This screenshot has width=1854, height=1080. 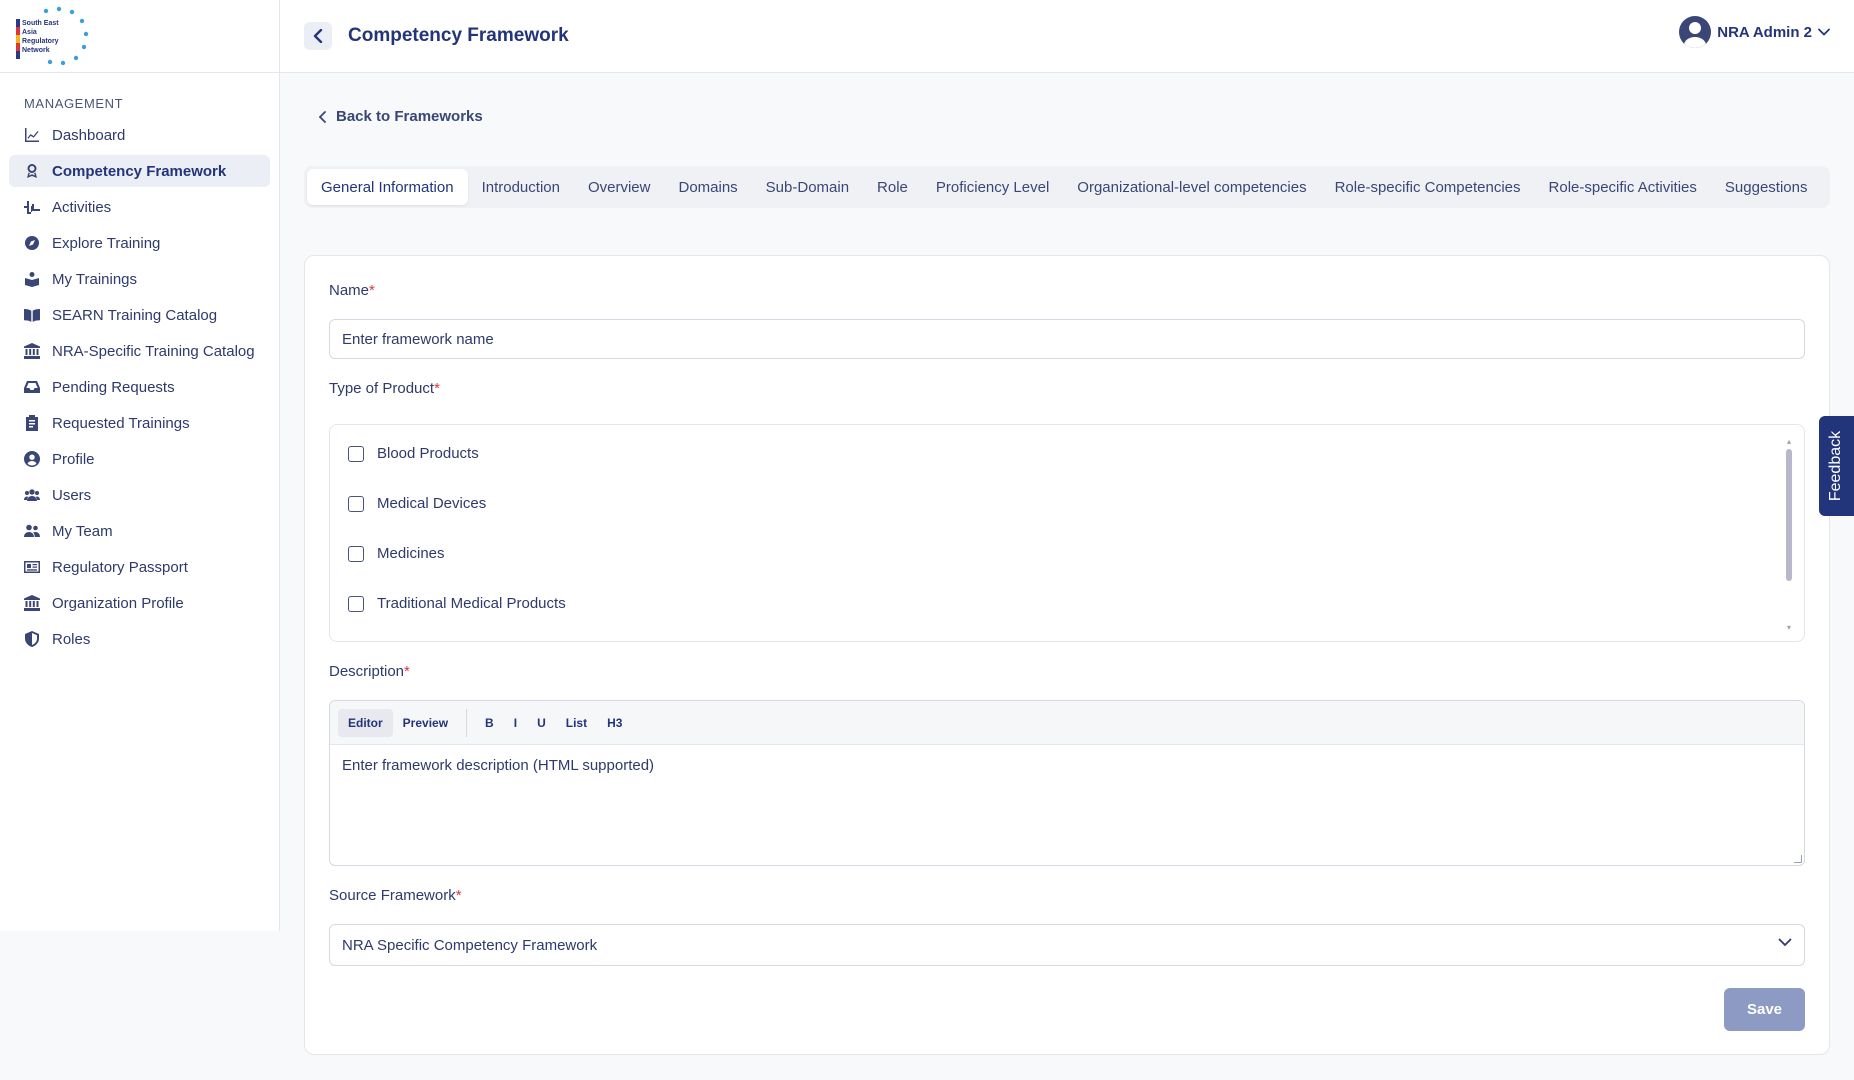 I want to click on editor-mode-button: Editor, so click(x=365, y=722).